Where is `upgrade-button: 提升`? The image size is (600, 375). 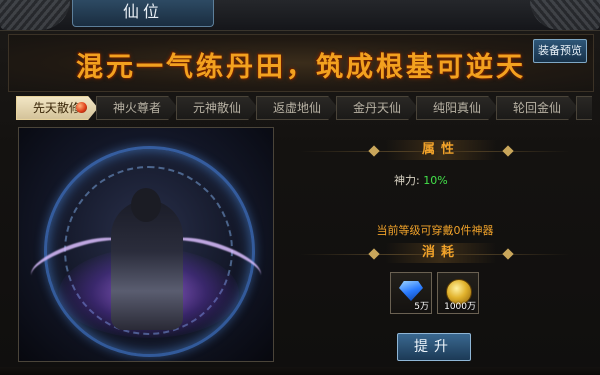 upgrade-button: 提升 is located at coordinates (434, 347).